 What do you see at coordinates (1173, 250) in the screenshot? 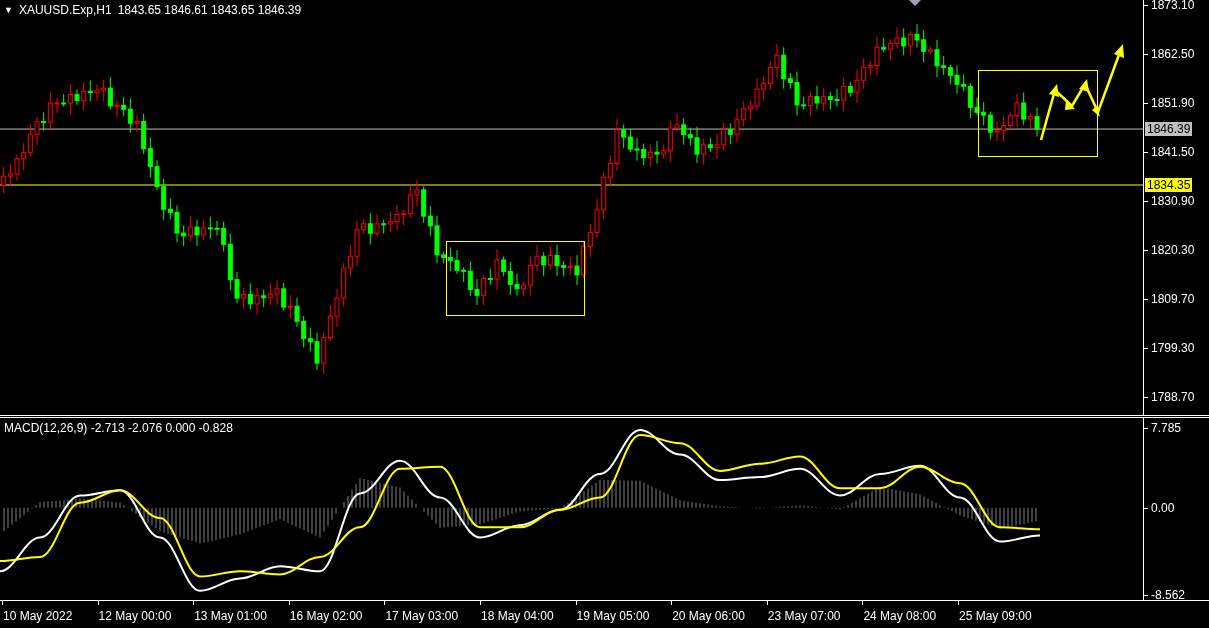
I see `price-scale-label: 1820.30` at bounding box center [1173, 250].